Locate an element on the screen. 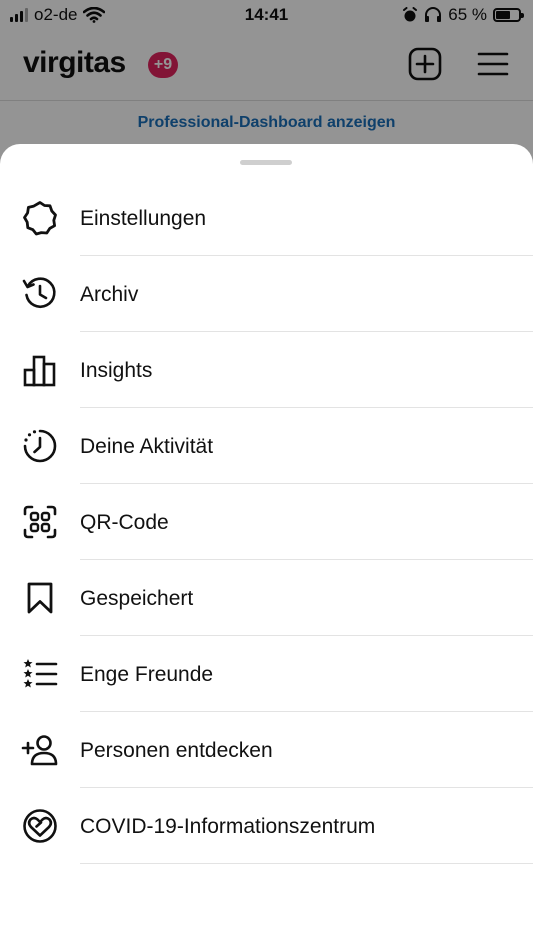 The width and height of the screenshot is (533, 948). menu-item-gespeichert: Gespeichert is located at coordinates (266, 598).